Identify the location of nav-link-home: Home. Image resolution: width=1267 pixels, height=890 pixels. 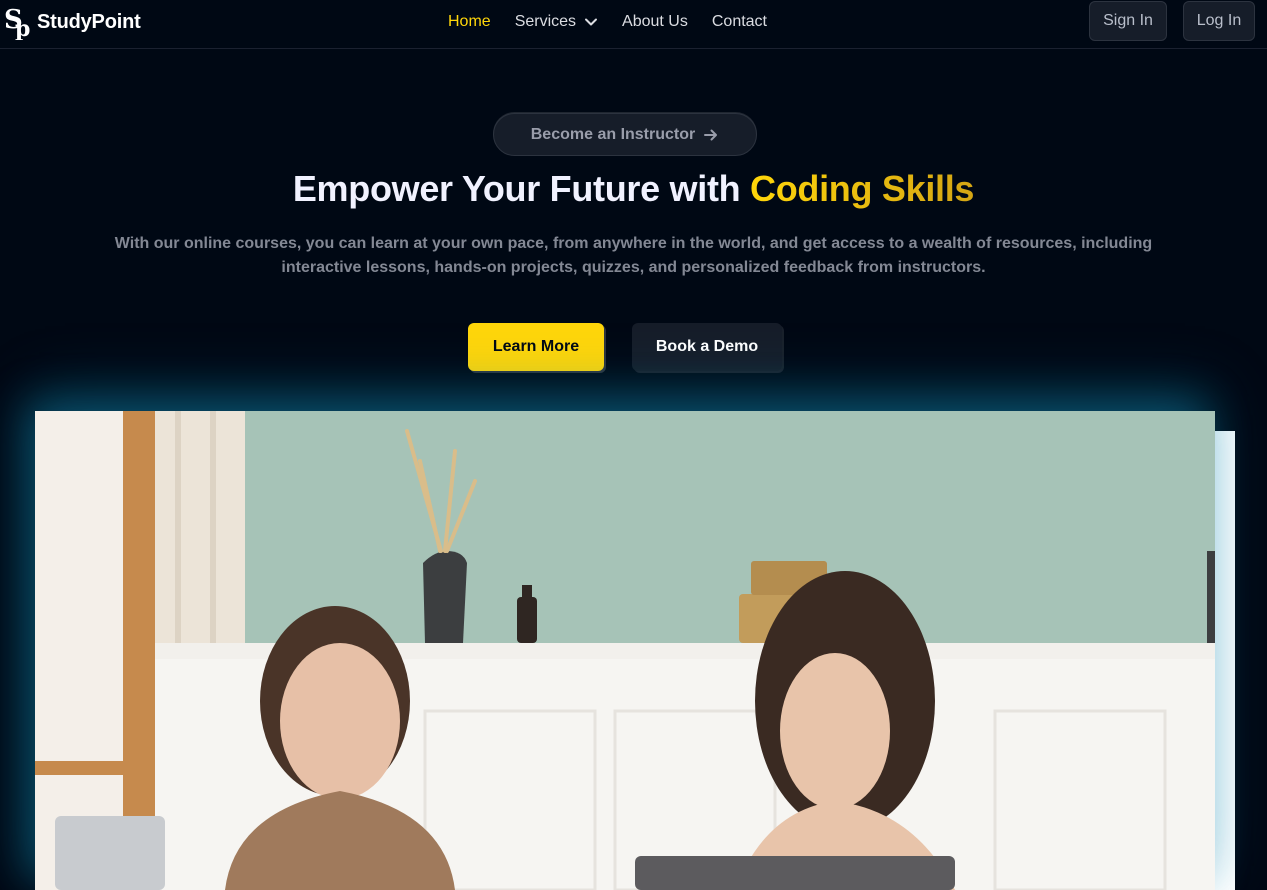
(469, 22).